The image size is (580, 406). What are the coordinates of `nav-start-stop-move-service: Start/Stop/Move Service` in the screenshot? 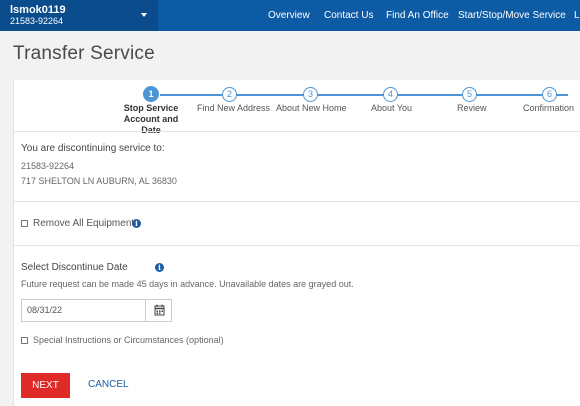 It's located at (512, 15).